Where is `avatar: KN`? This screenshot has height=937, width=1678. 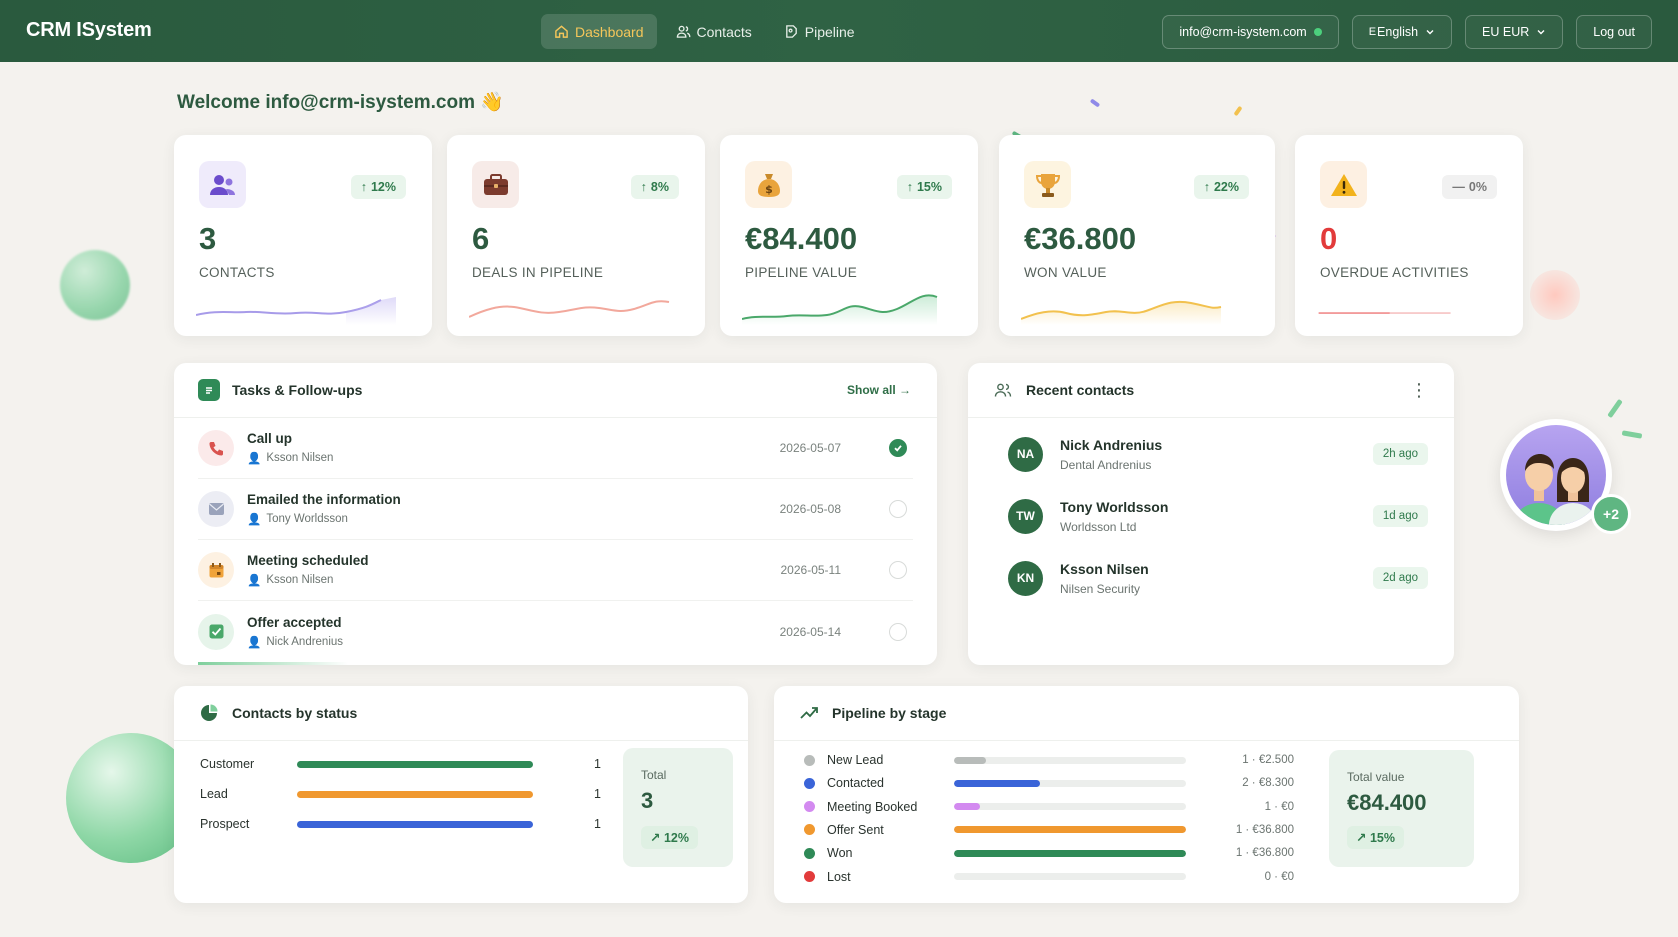 avatar: KN is located at coordinates (1025, 578).